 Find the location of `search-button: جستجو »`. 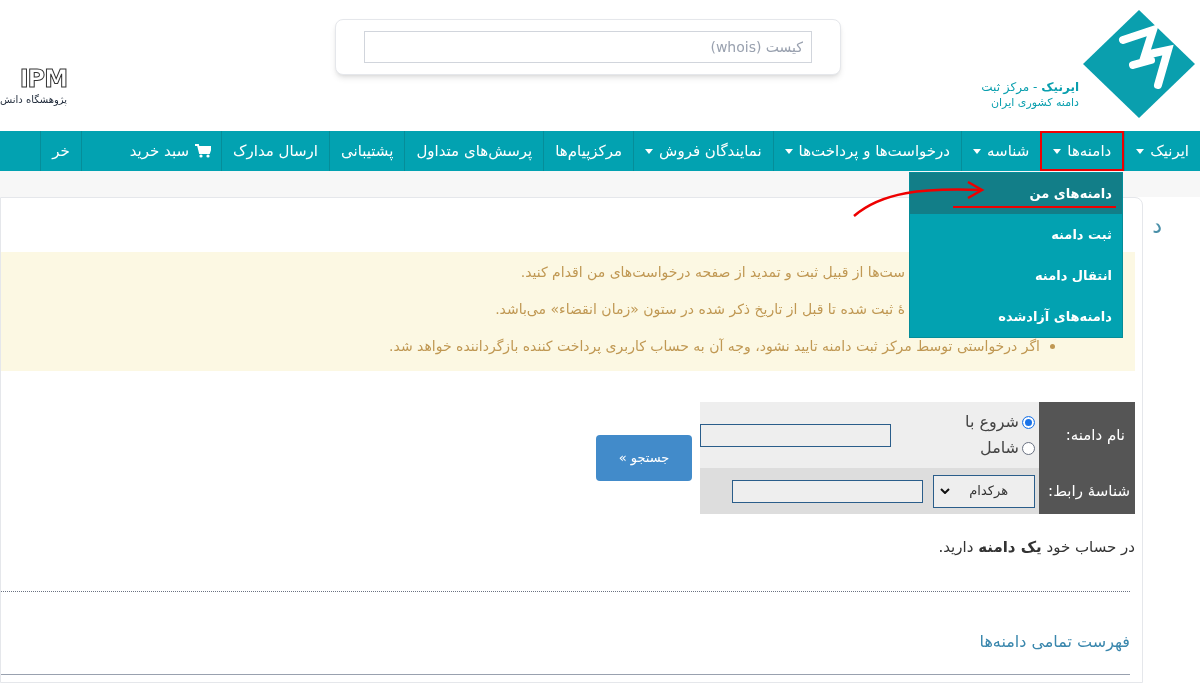

search-button: جستجو » is located at coordinates (644, 458).